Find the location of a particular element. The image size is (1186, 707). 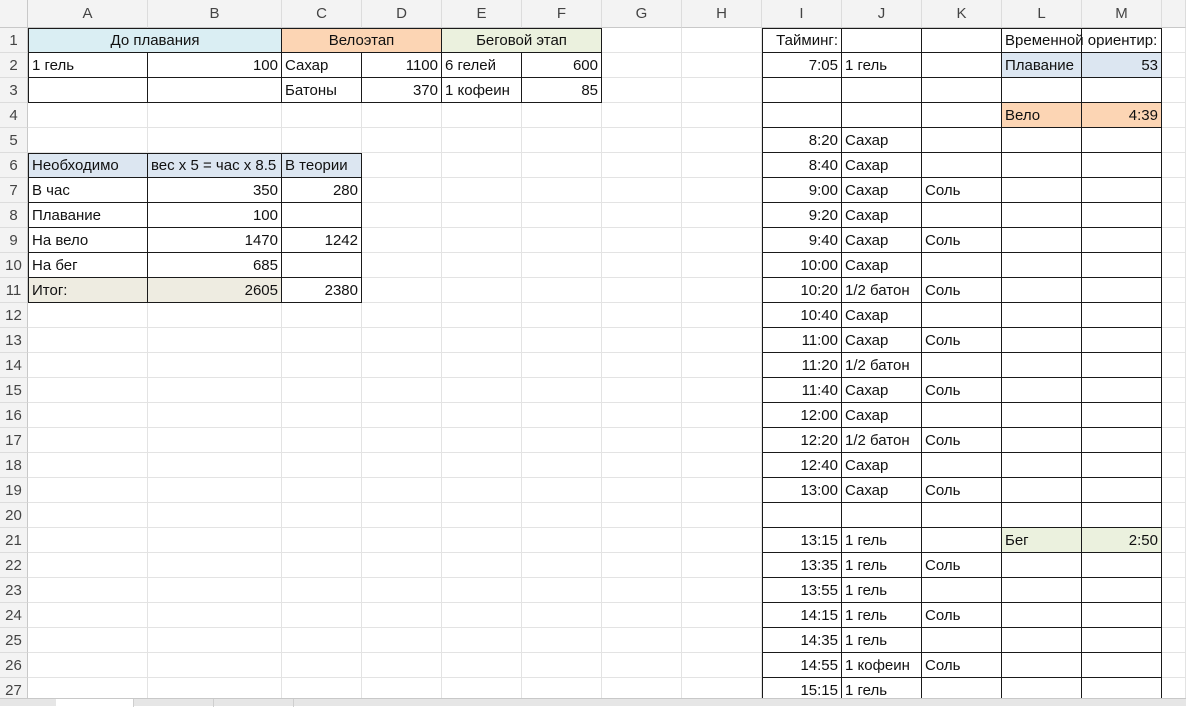

cell-j21: 1 гель is located at coordinates (882, 540).